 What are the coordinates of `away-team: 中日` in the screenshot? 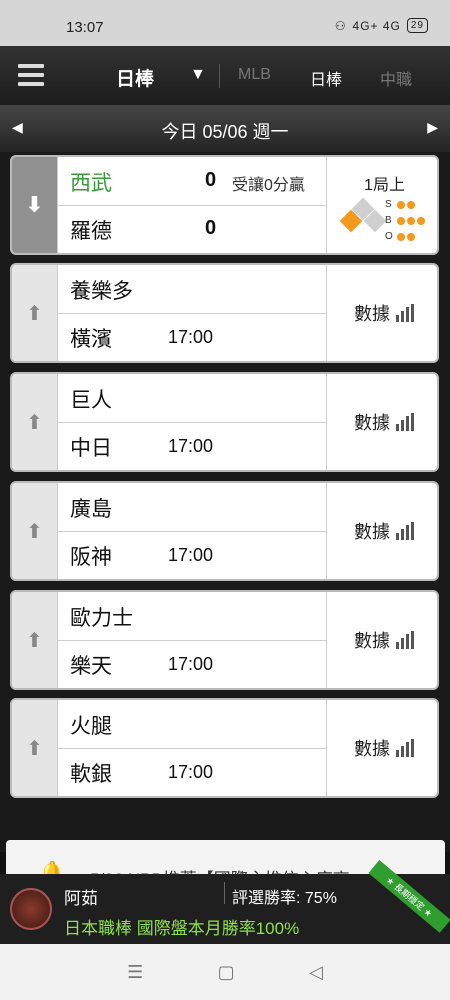 It's located at (91, 448).